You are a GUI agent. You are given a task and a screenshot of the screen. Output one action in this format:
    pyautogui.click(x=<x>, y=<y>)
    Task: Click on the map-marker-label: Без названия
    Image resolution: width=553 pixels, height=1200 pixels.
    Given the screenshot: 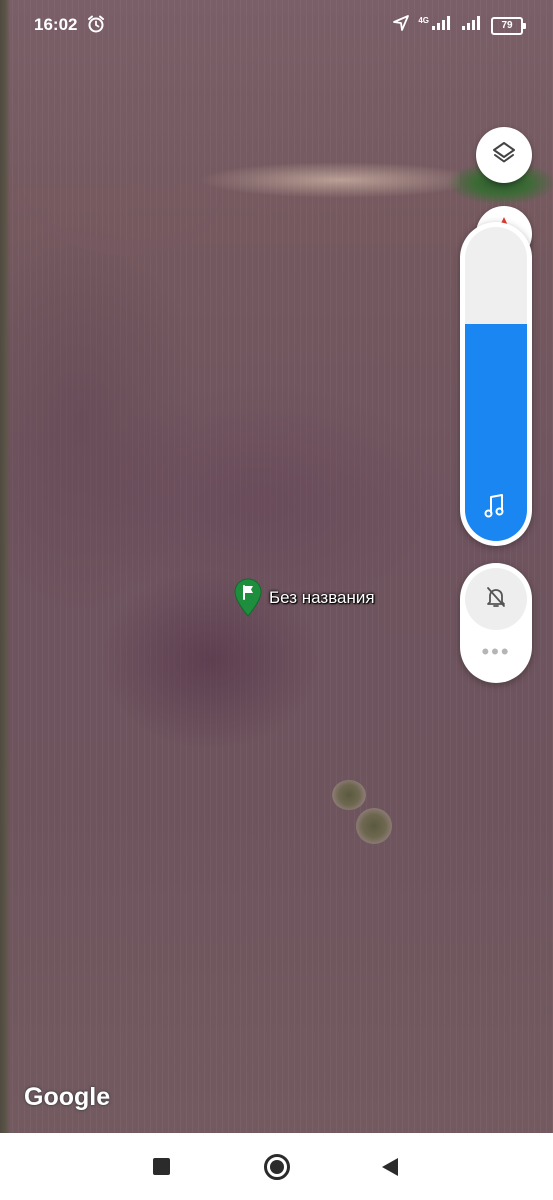 What is the action you would take?
    pyautogui.click(x=322, y=598)
    